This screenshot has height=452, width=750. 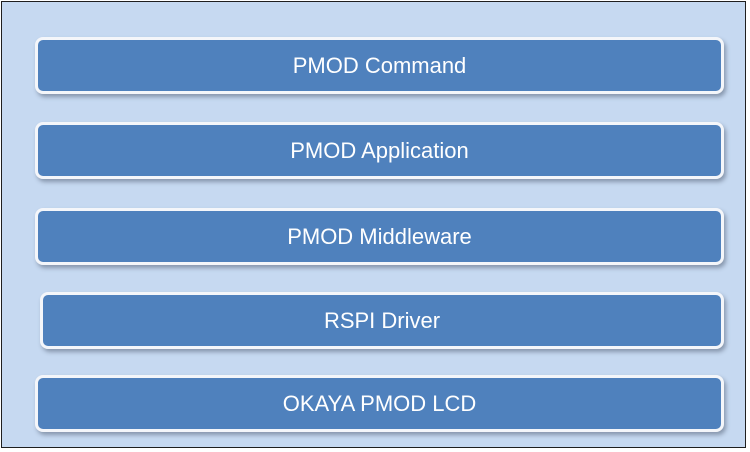 I want to click on layer-label: PMOD Middleware, so click(x=379, y=236).